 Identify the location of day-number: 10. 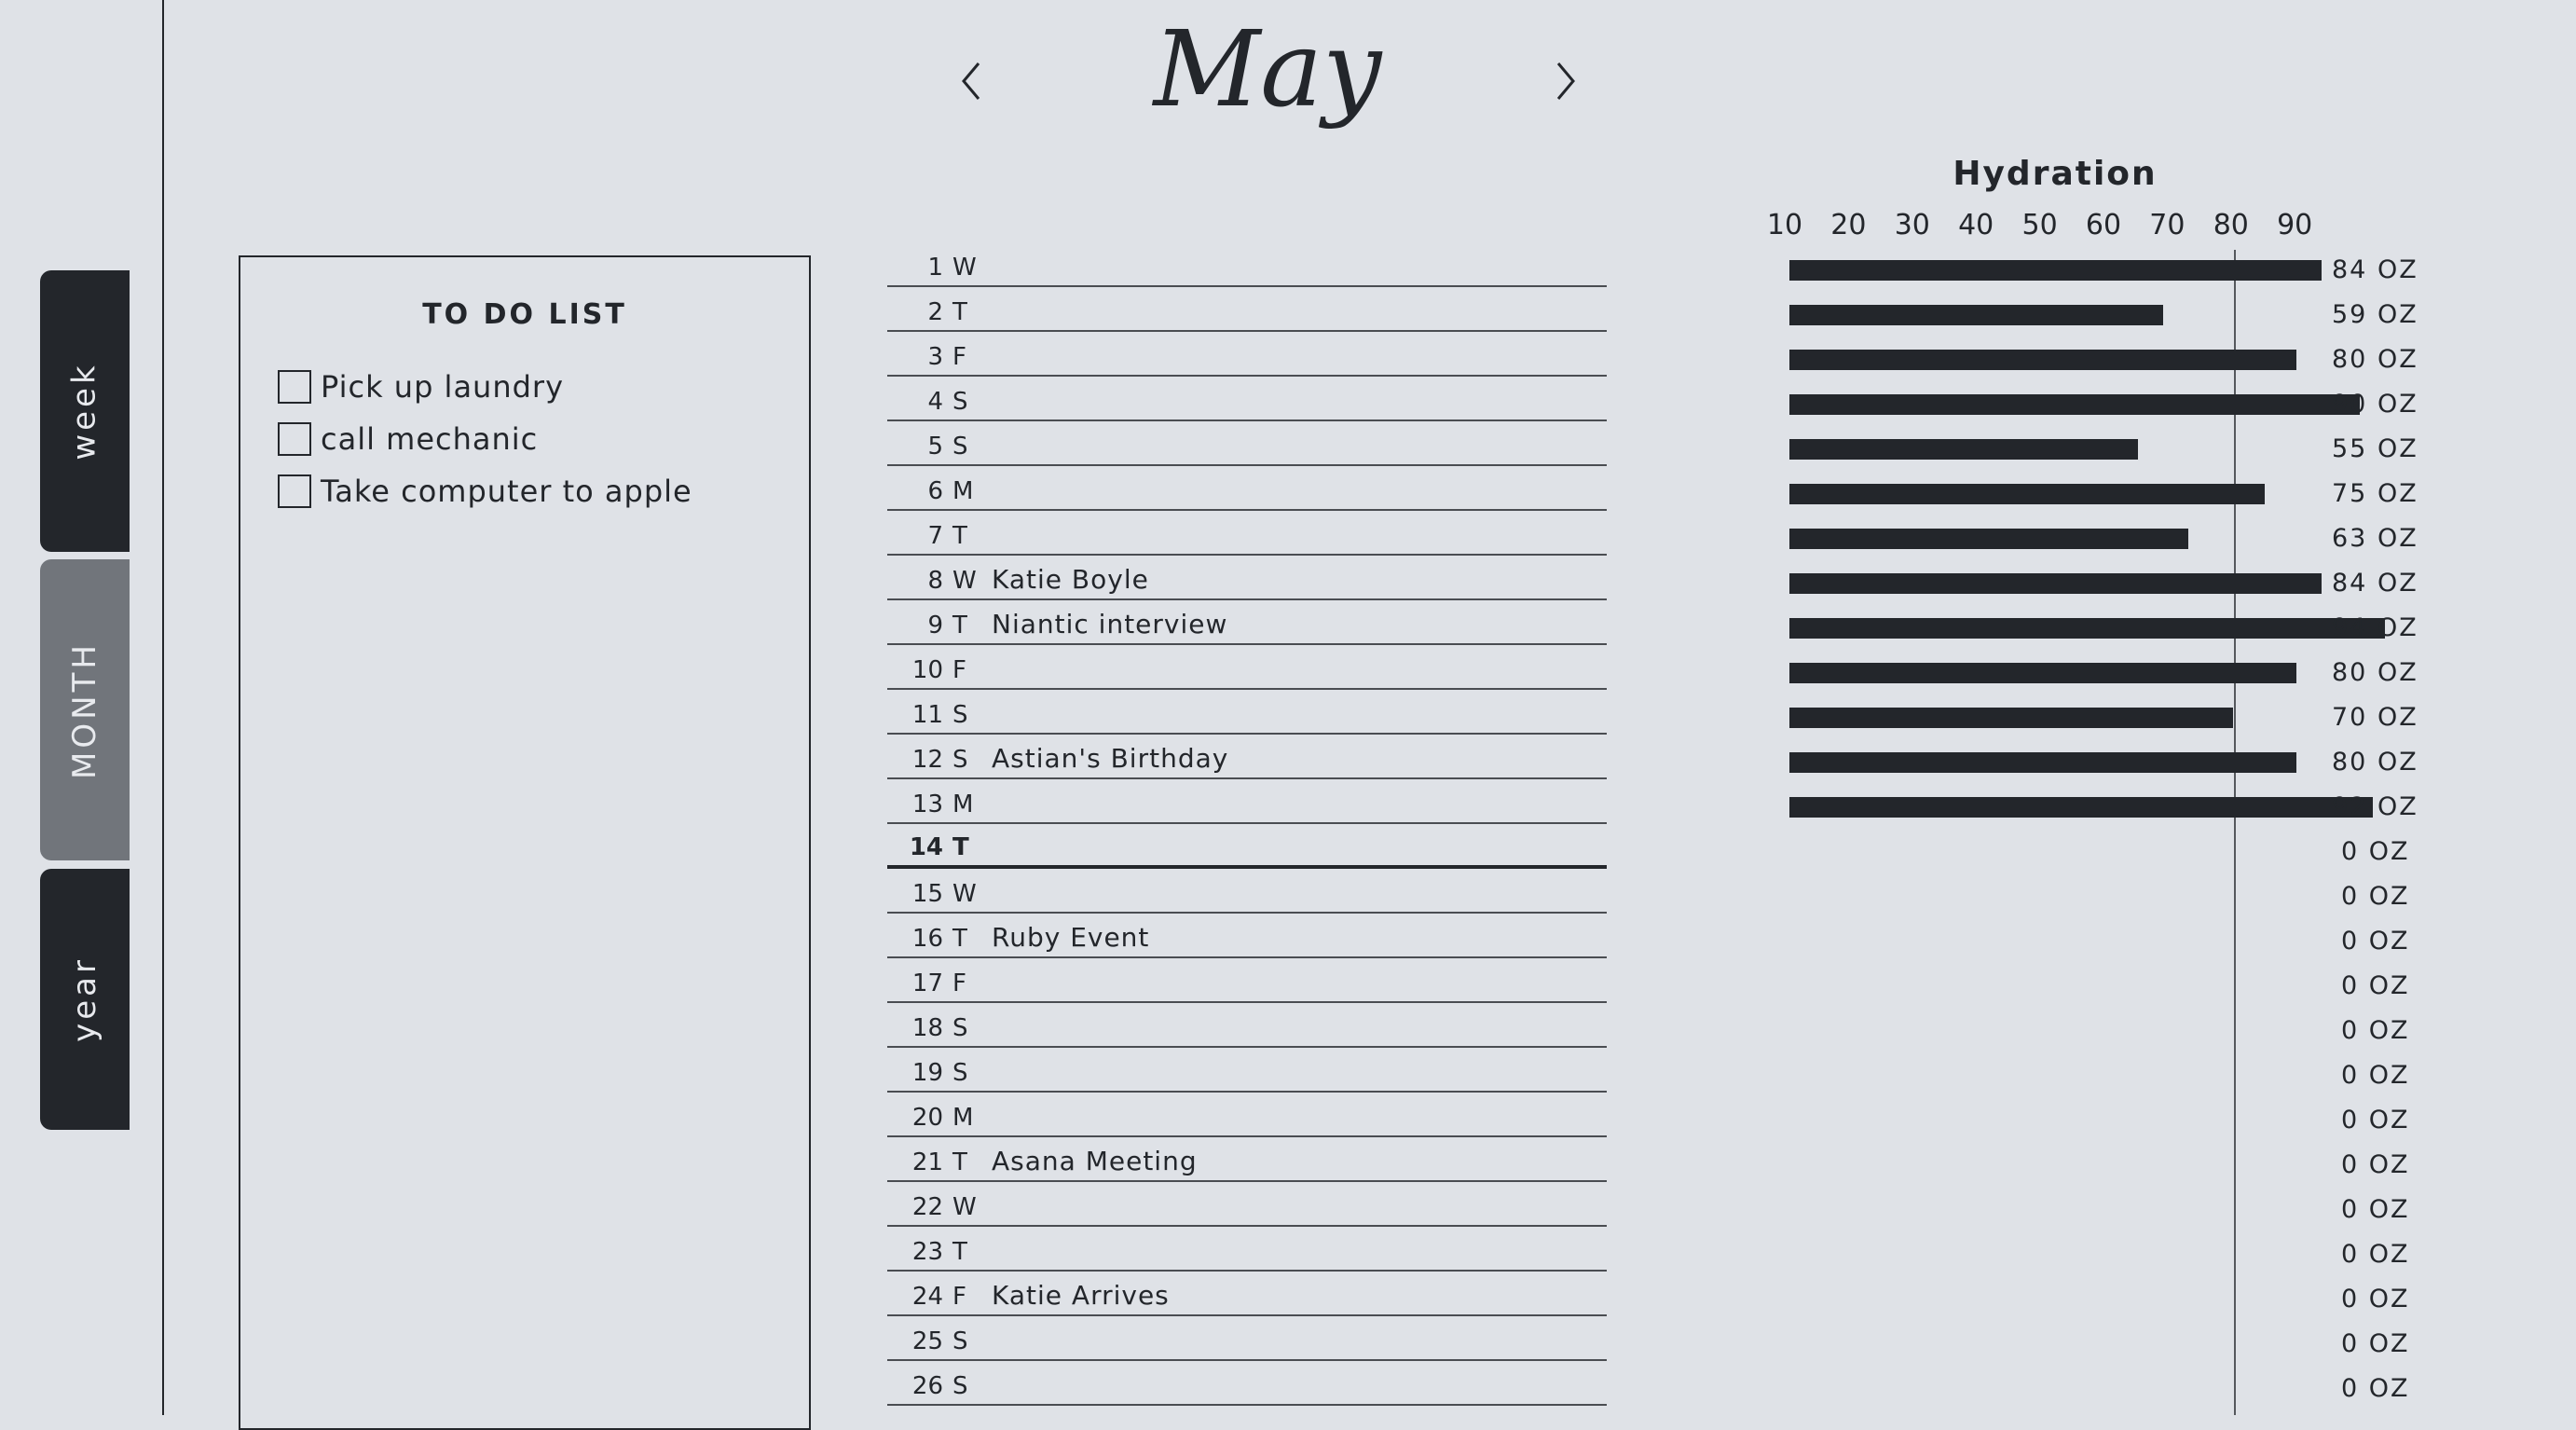
(927, 670).